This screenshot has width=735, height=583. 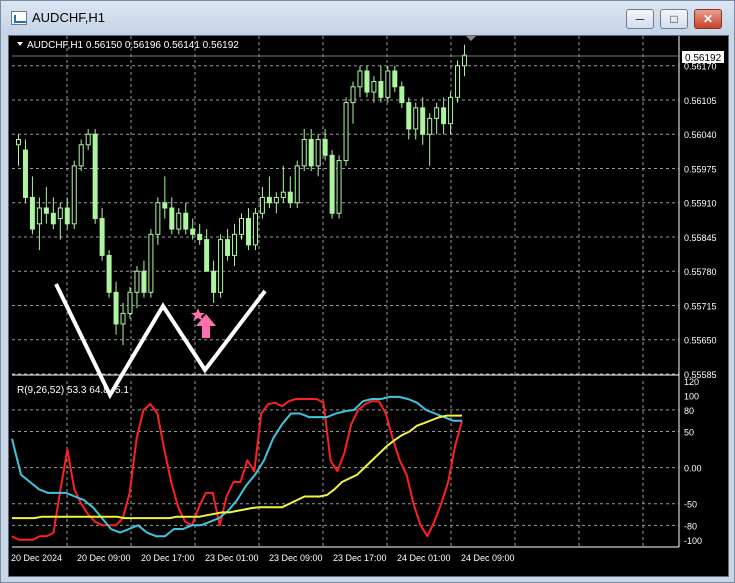 What do you see at coordinates (693, 469) in the screenshot?
I see `indicator-axis-label: 0.00` at bounding box center [693, 469].